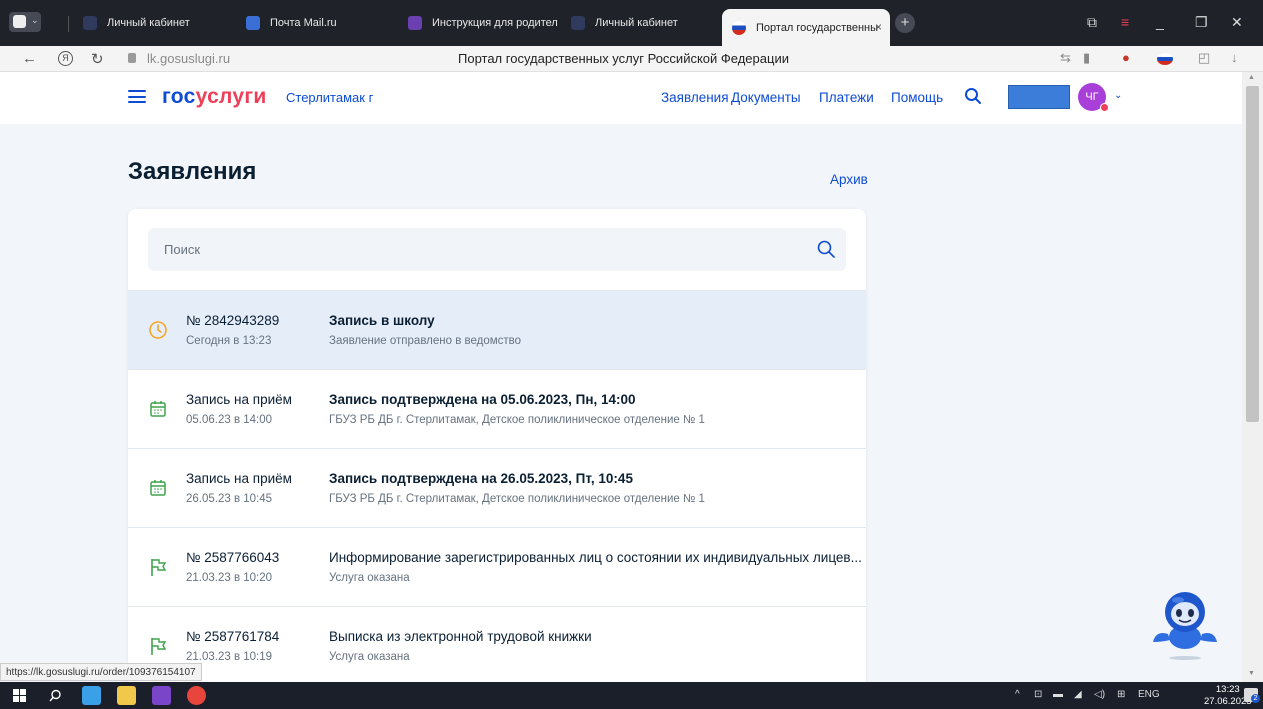  Describe the element at coordinates (229, 420) in the screenshot. I see `item-date: 05.06.23 в 14:00` at that location.